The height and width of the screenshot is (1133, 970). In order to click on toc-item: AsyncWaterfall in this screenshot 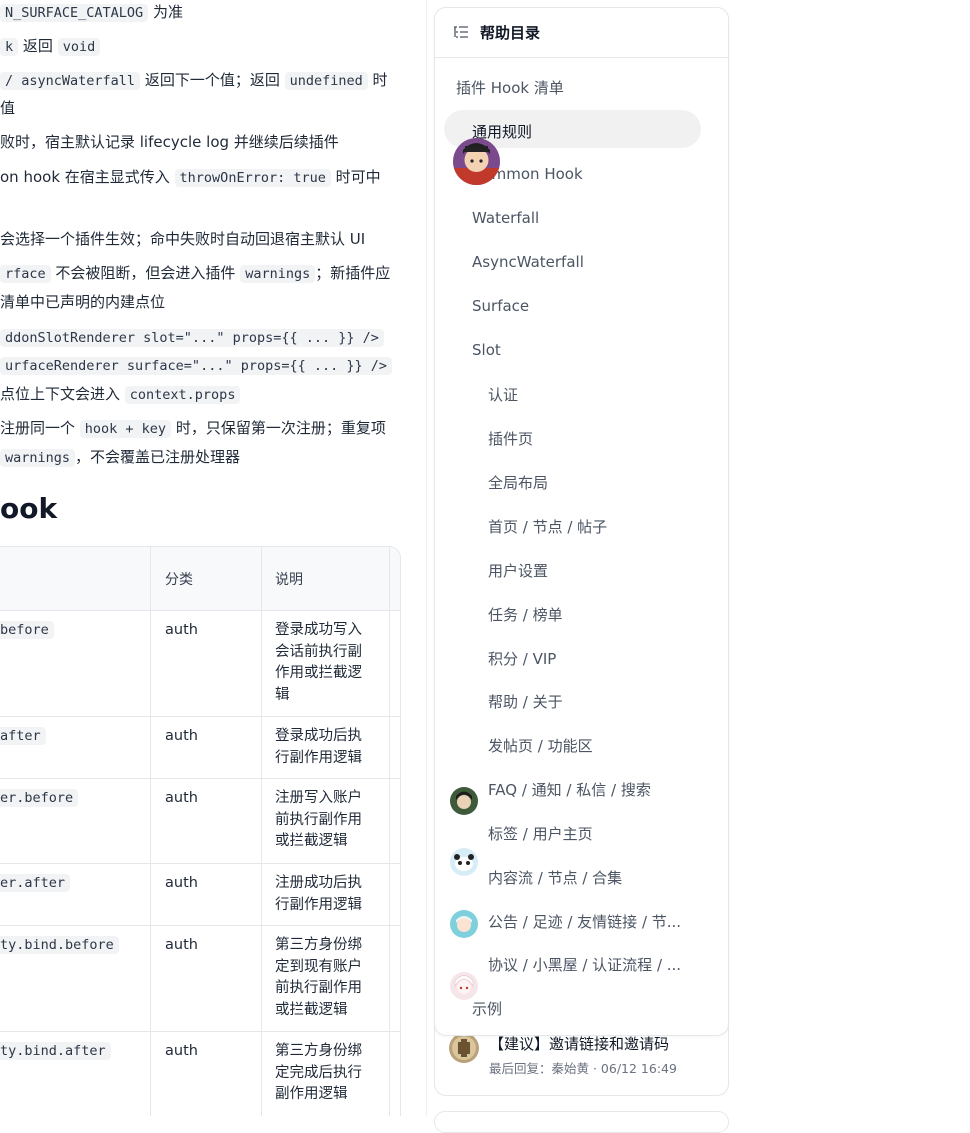, I will do `click(528, 262)`.